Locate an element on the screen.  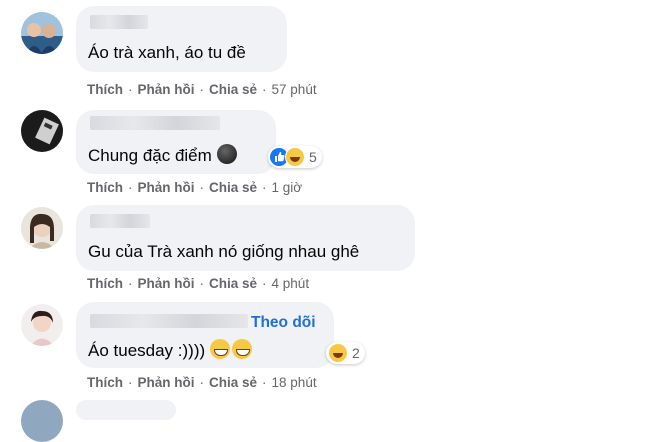
comment-actions: Thích · Phản hồi · Chia sẻ · 4 phút is located at coordinates (198, 283).